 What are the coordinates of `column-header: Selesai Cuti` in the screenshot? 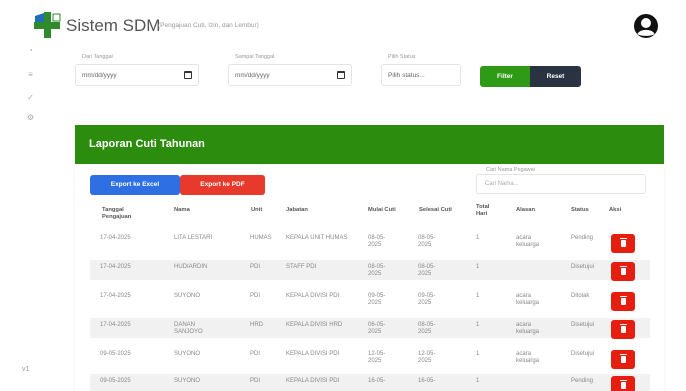 It's located at (435, 210).